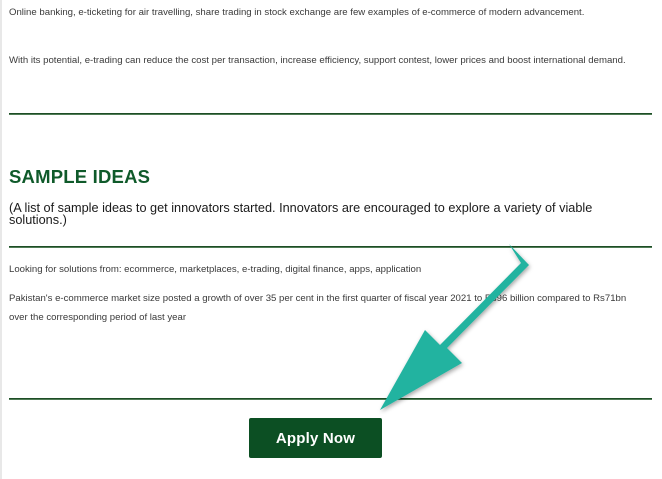  What do you see at coordinates (330, 399) in the screenshot?
I see `divider-bottom` at bounding box center [330, 399].